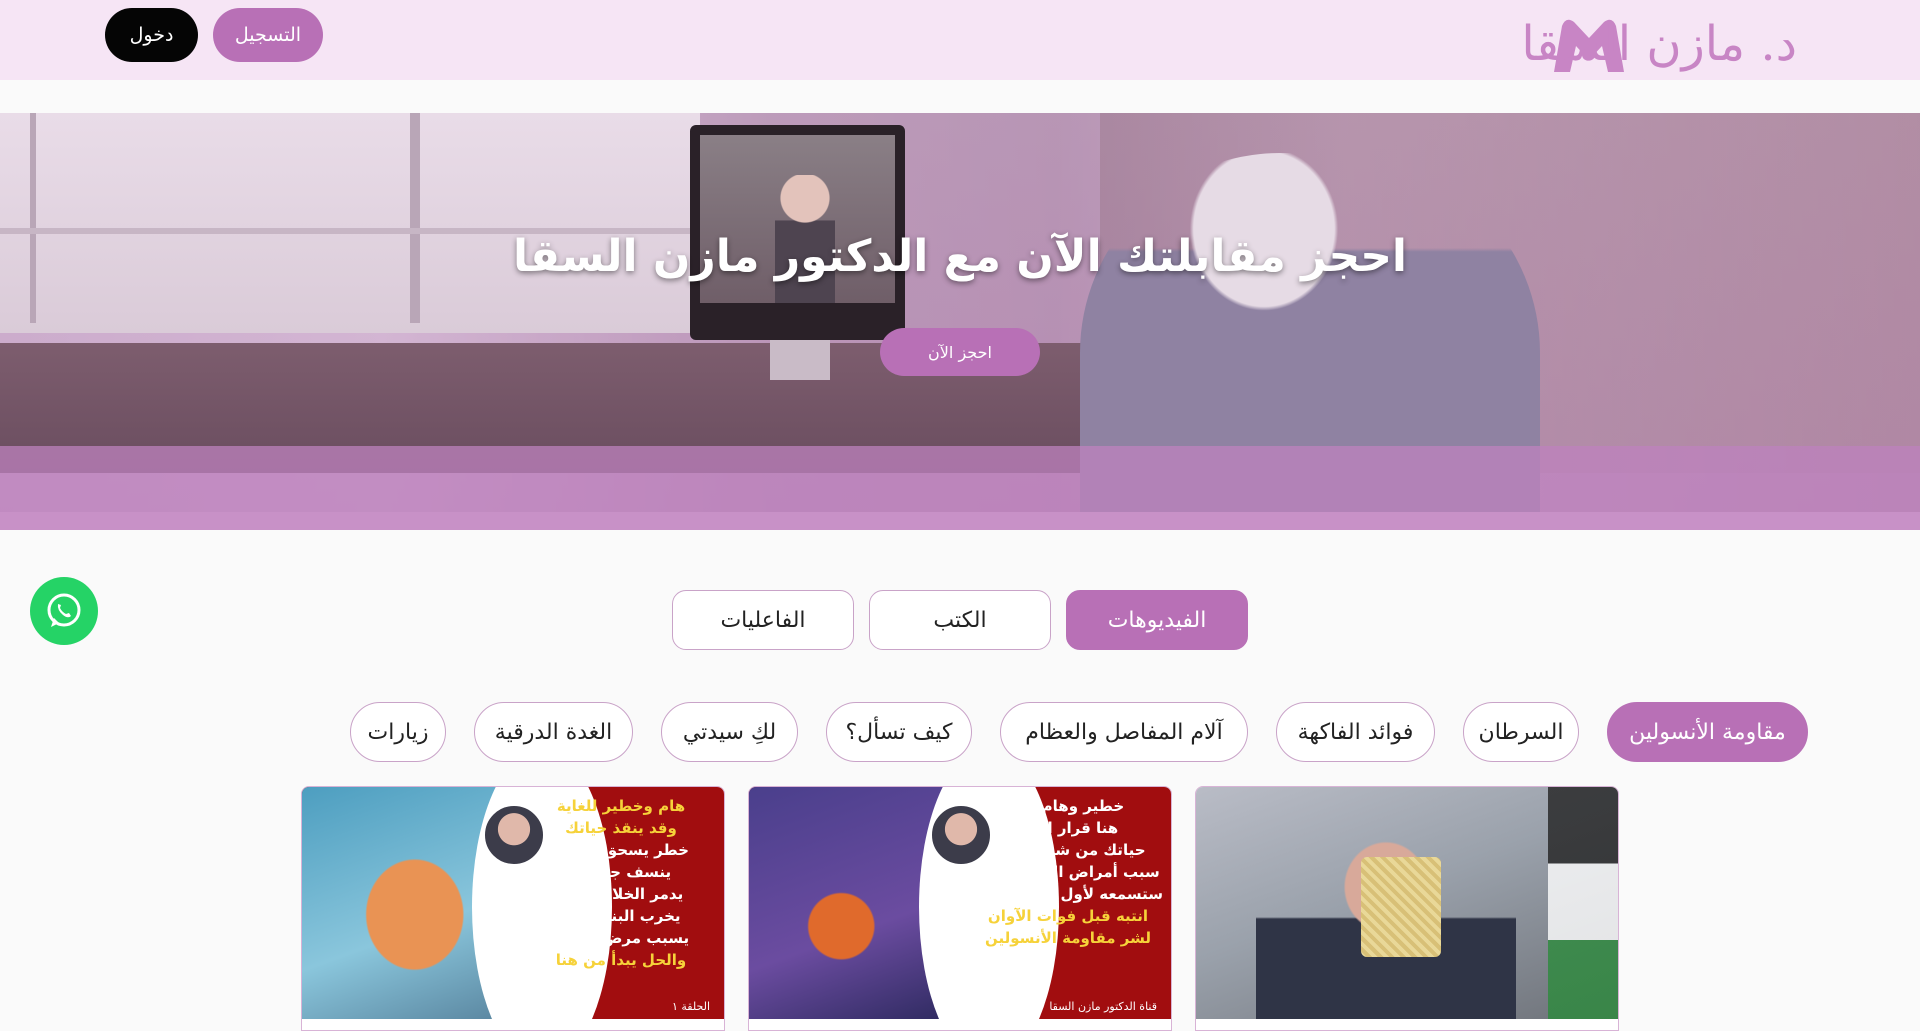 Image resolution: width=1920 pixels, height=1031 pixels. What do you see at coordinates (960, 479) in the screenshot?
I see `hero-overlay-band` at bounding box center [960, 479].